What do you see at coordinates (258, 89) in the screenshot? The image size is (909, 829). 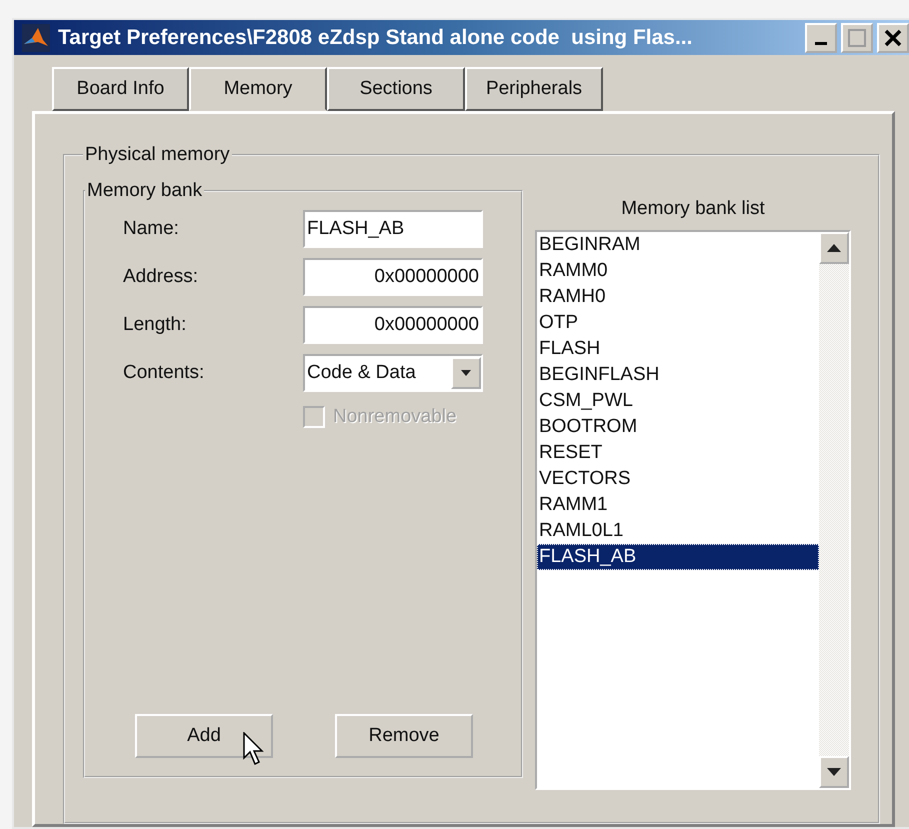 I see `tab: Memory` at bounding box center [258, 89].